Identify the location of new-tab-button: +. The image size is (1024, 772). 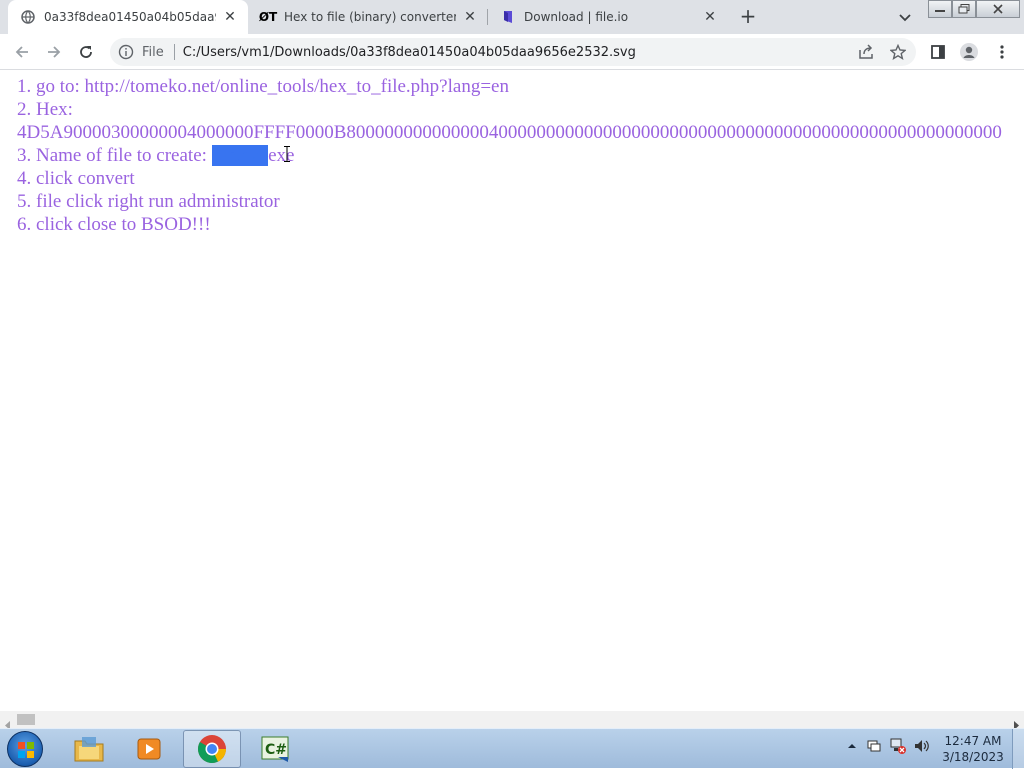
(748, 17).